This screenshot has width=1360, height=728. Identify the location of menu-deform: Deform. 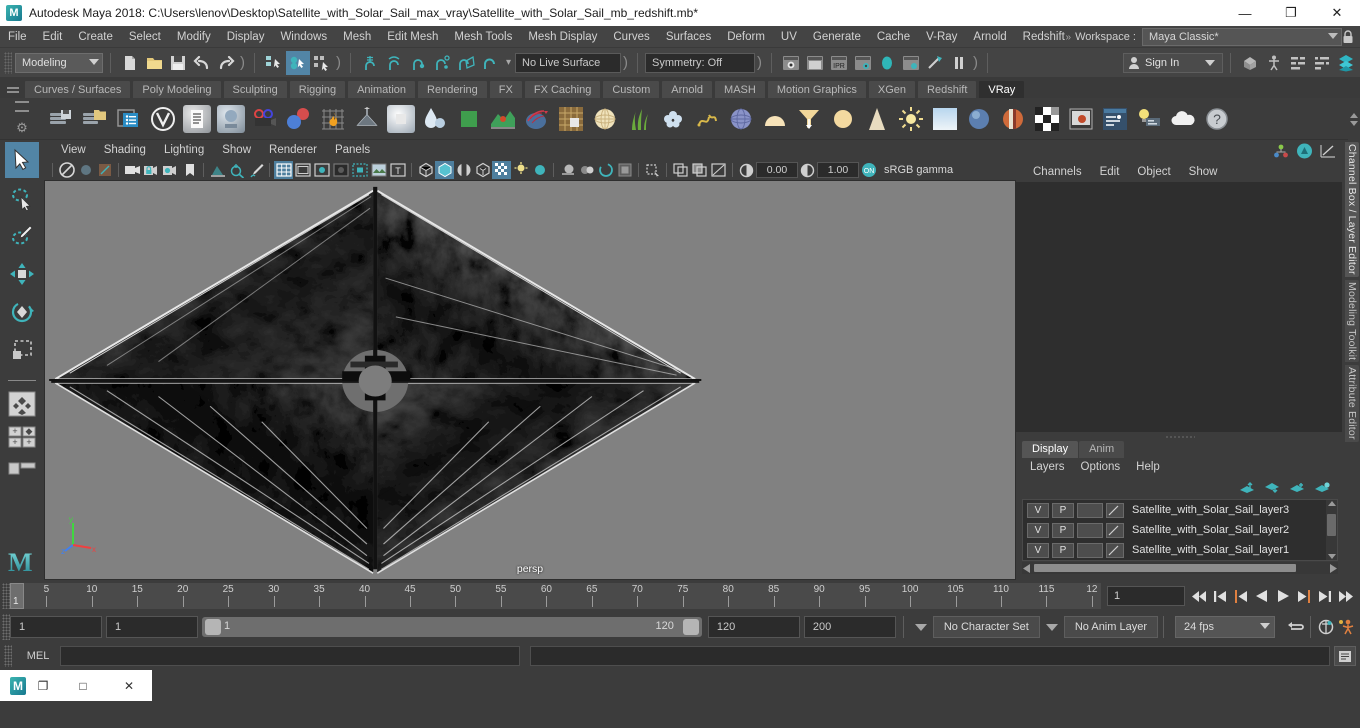
(746, 37).